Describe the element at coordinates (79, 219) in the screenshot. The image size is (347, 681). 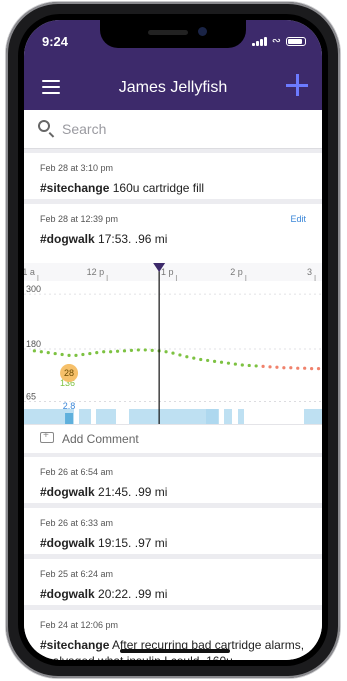
I see `entry-date: Feb 28 at 12:39 pm` at that location.